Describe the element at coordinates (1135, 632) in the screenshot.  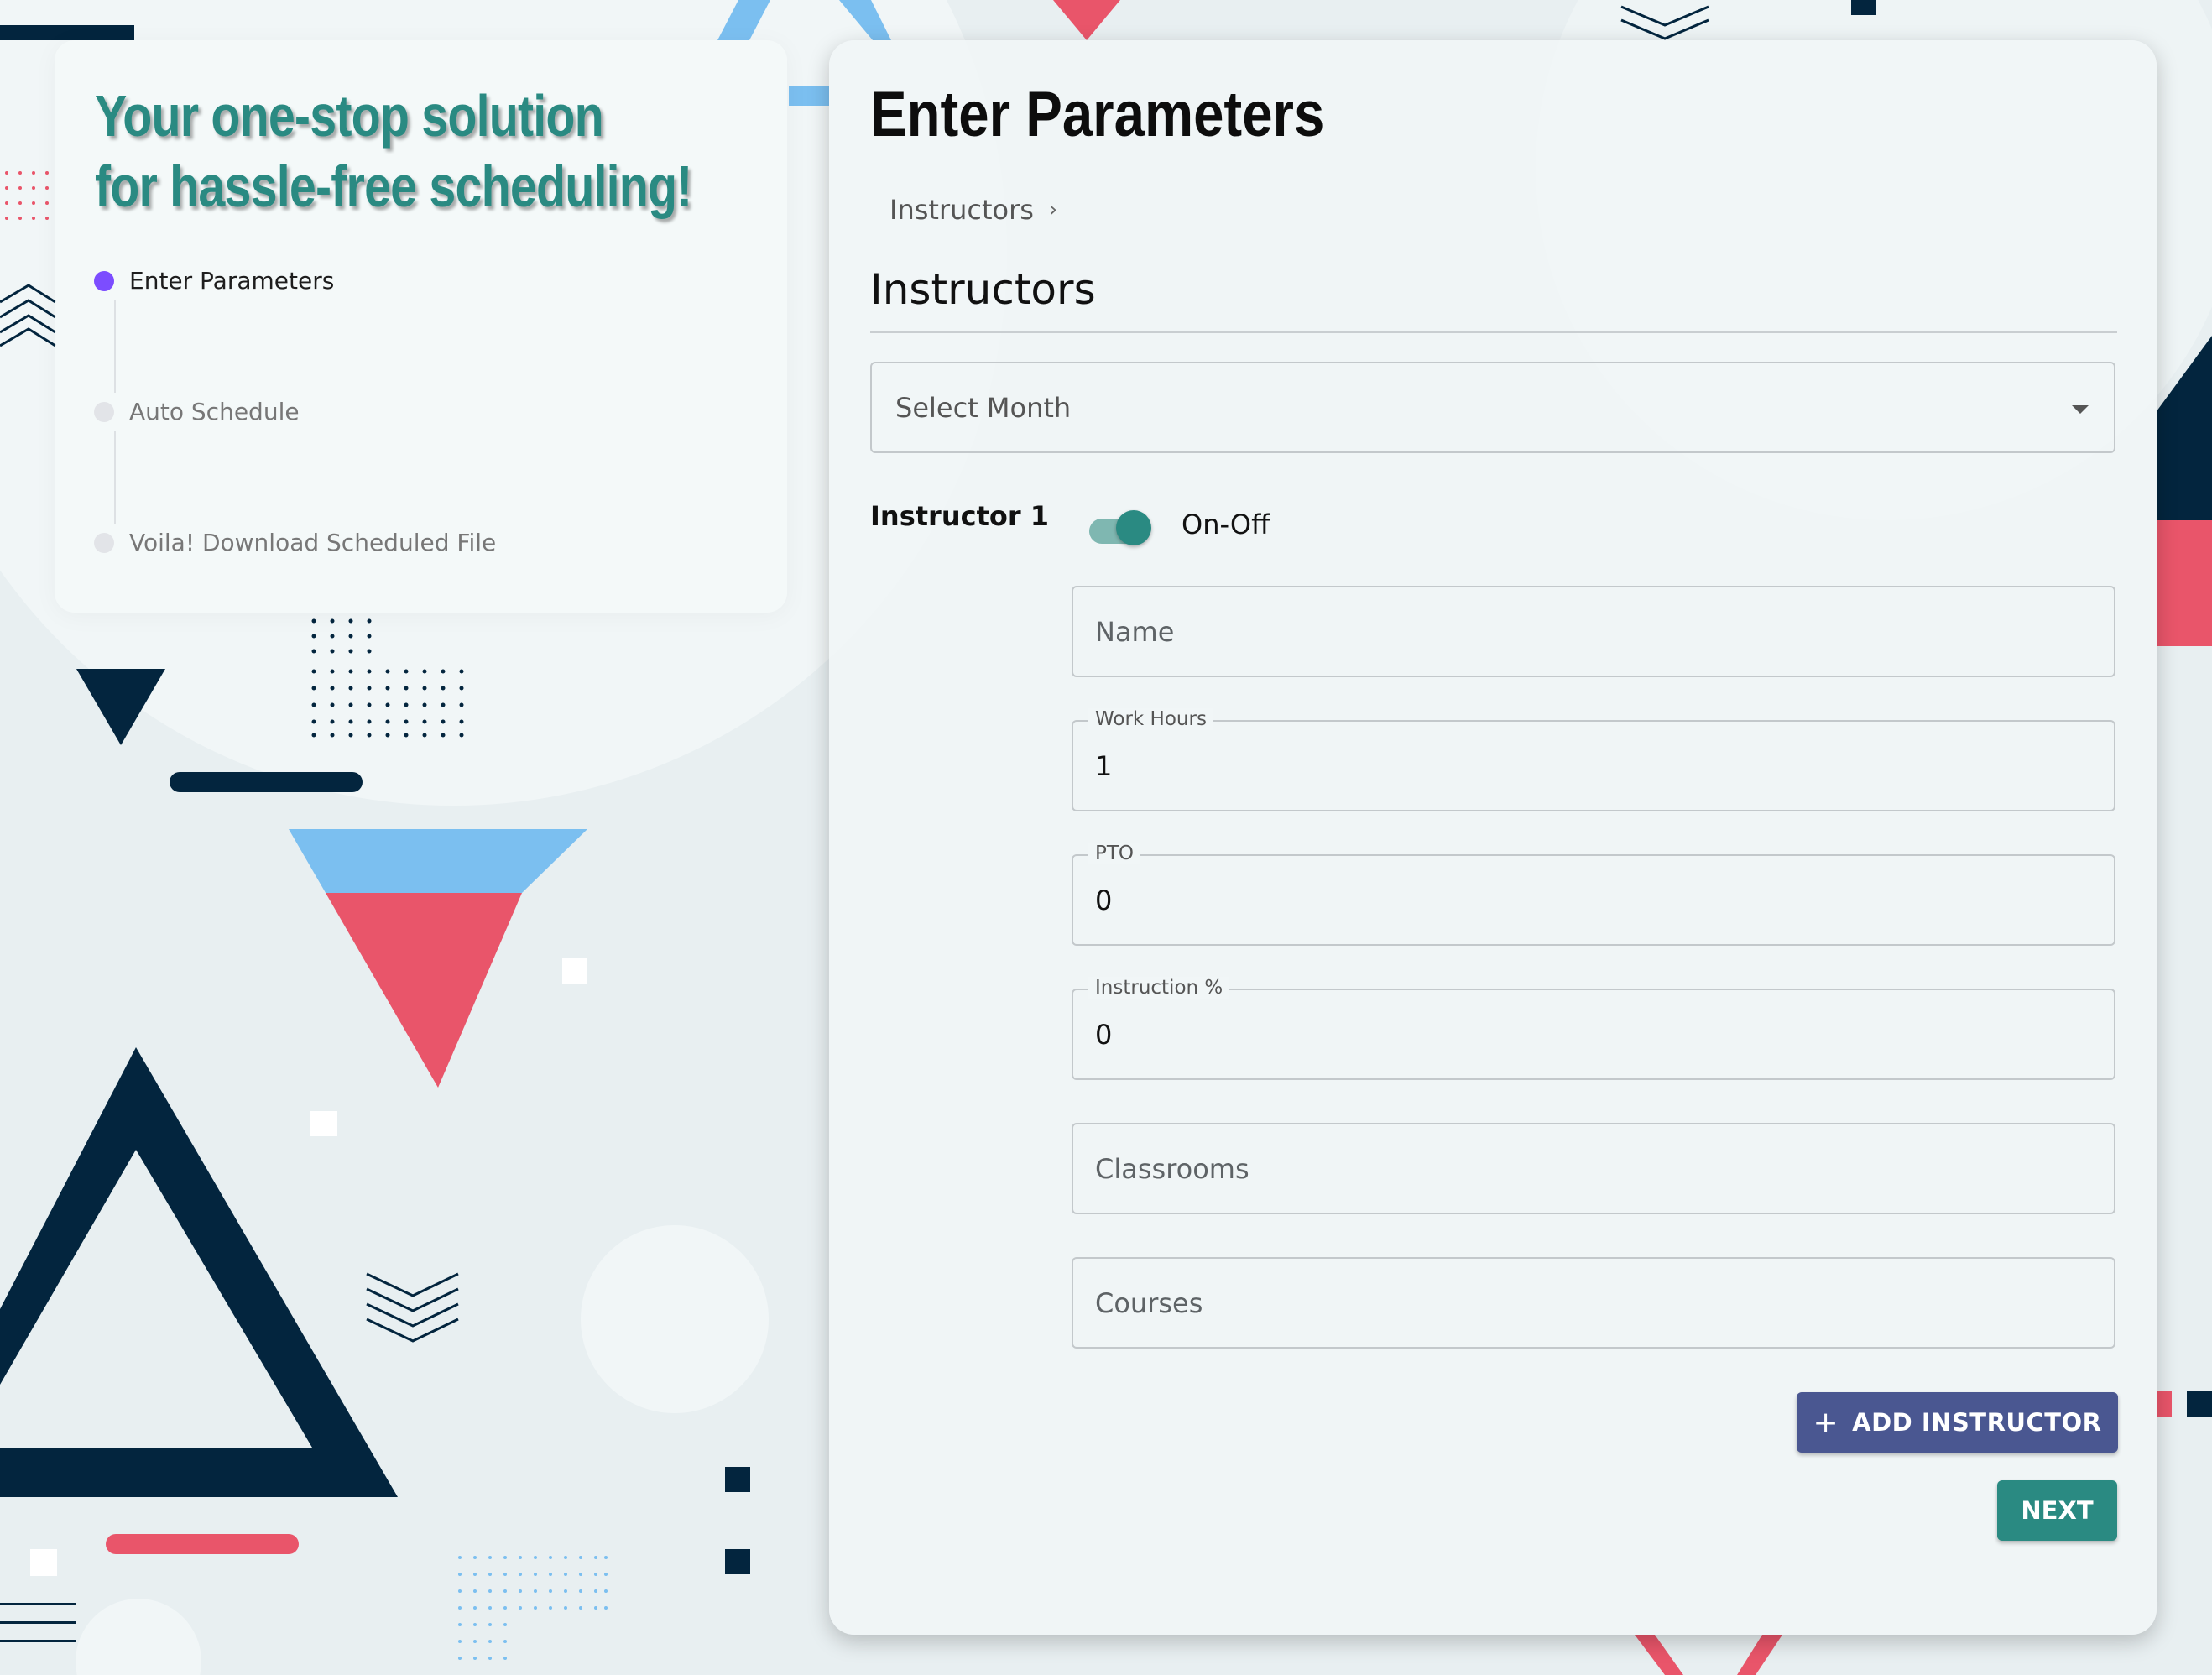
I see `name-placeholder: Name` at that location.